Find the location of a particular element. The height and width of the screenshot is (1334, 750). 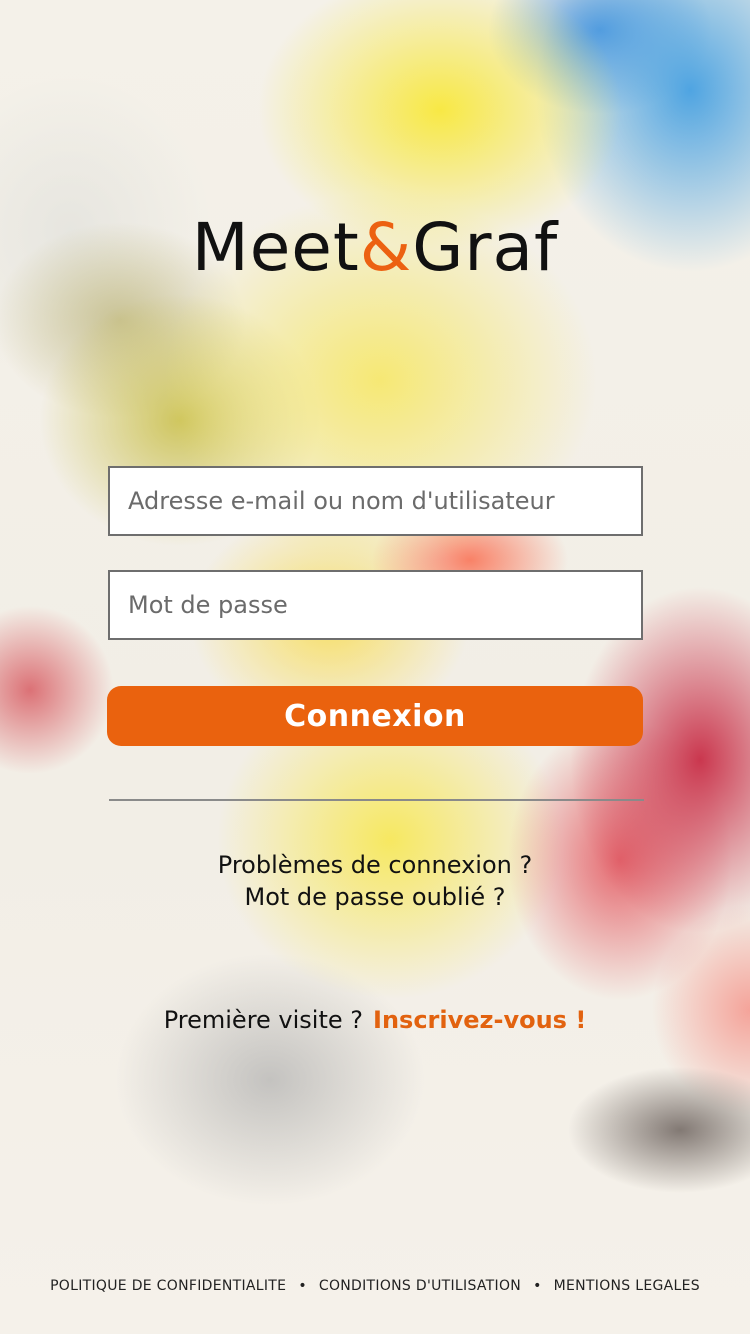

logo-ampersand: & is located at coordinates (386, 247).